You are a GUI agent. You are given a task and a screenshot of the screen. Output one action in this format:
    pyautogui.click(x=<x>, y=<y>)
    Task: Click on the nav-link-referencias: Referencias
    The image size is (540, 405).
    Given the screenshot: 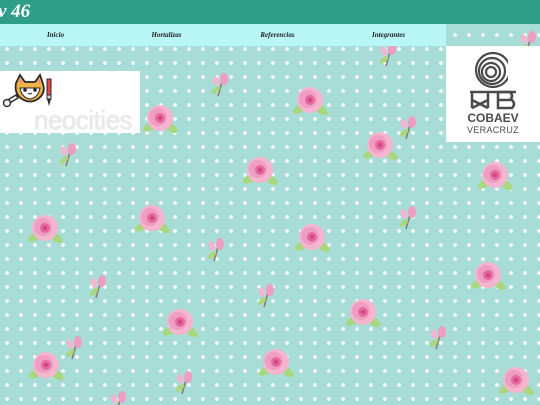 What is the action you would take?
    pyautogui.click(x=277, y=35)
    